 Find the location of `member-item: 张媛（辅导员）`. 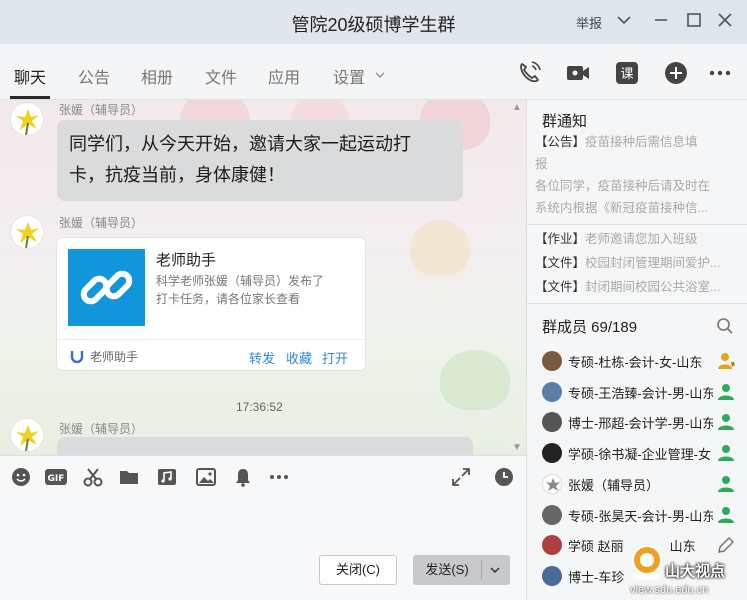

member-item: 张媛（辅导员） is located at coordinates (637, 484).